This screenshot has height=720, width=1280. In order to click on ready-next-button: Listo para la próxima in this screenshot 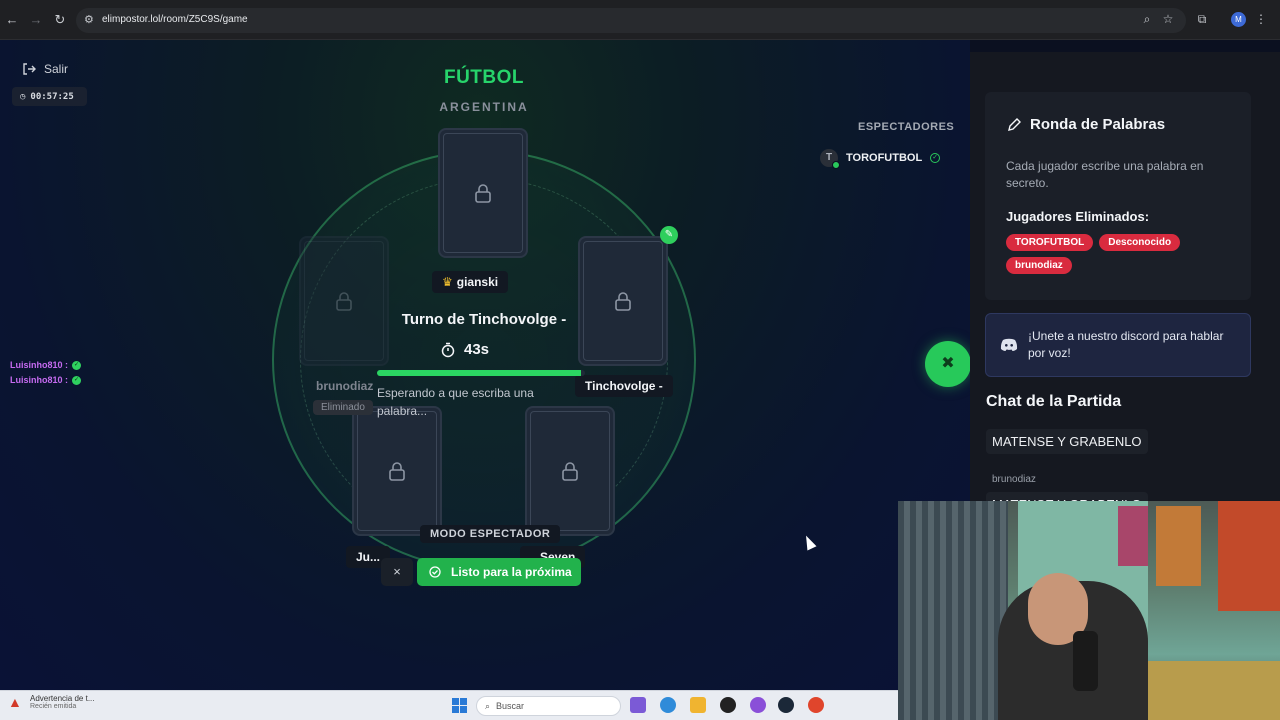, I will do `click(499, 572)`.